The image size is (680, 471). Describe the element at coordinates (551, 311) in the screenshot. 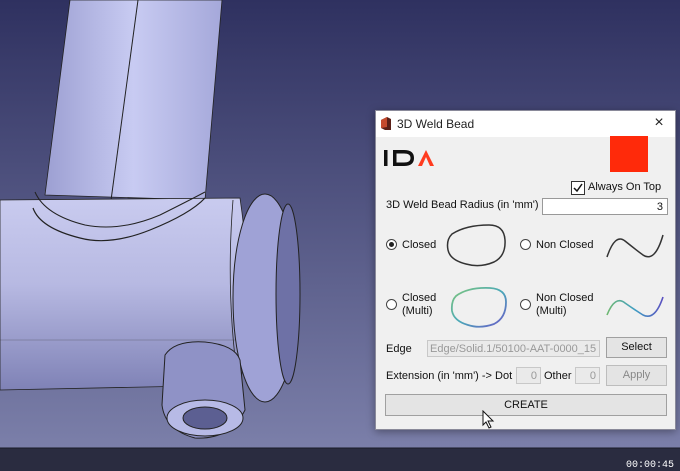

I see `non-closed-multi-label-2: (Multi)` at that location.